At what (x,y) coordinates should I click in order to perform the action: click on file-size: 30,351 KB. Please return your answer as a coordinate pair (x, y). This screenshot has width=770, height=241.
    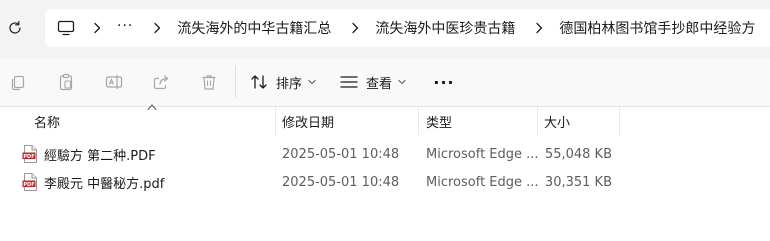
    Looking at the image, I should click on (578, 182).